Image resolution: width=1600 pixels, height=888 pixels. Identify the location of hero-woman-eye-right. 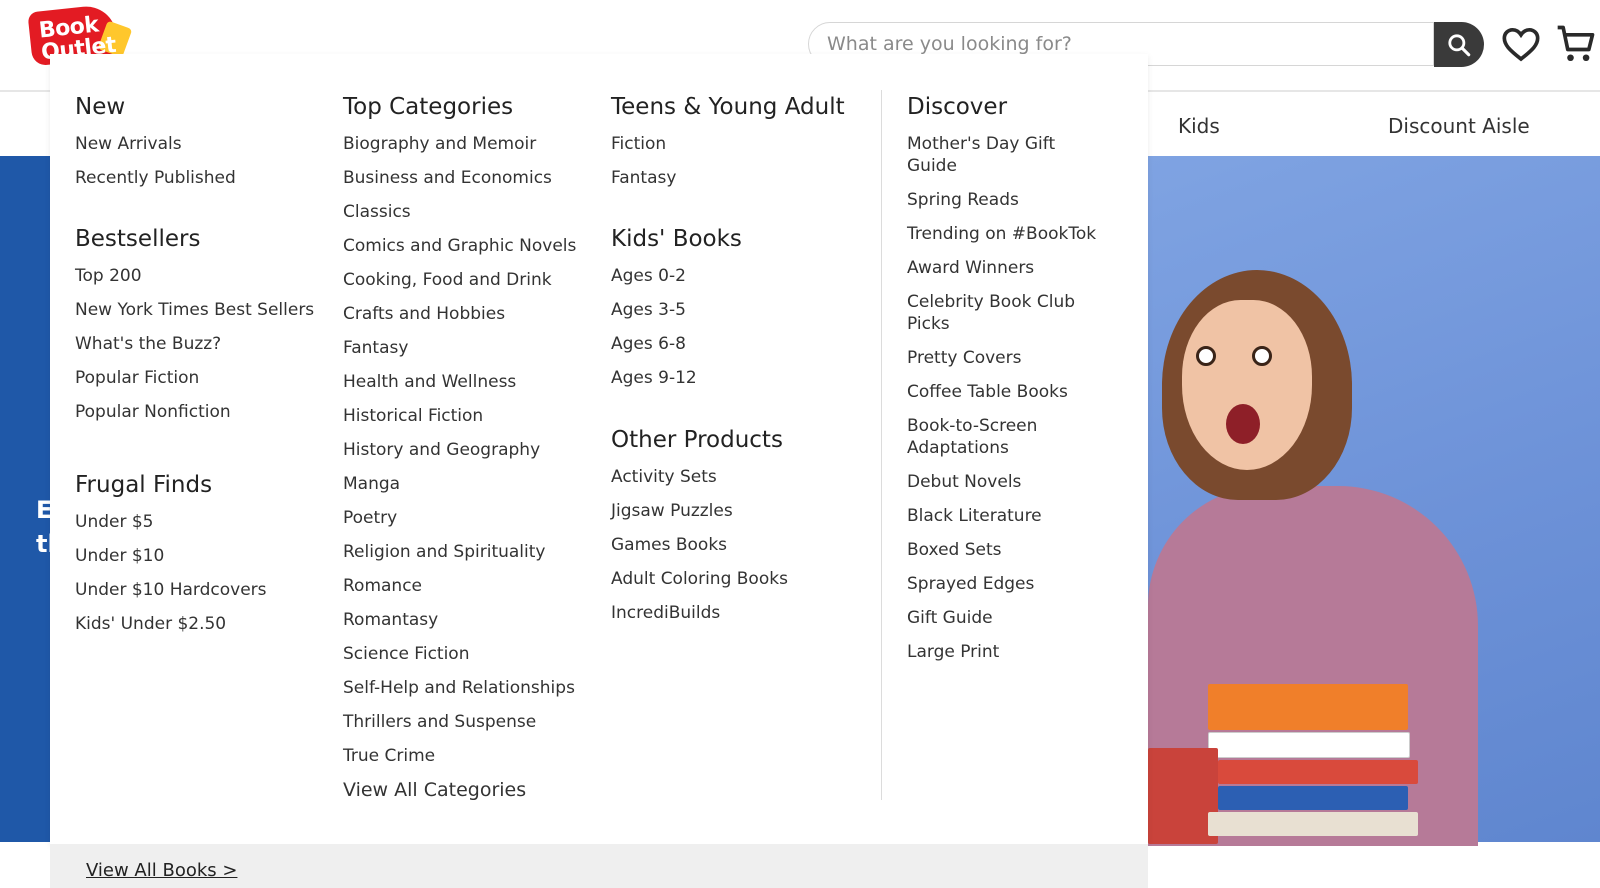
(1262, 356).